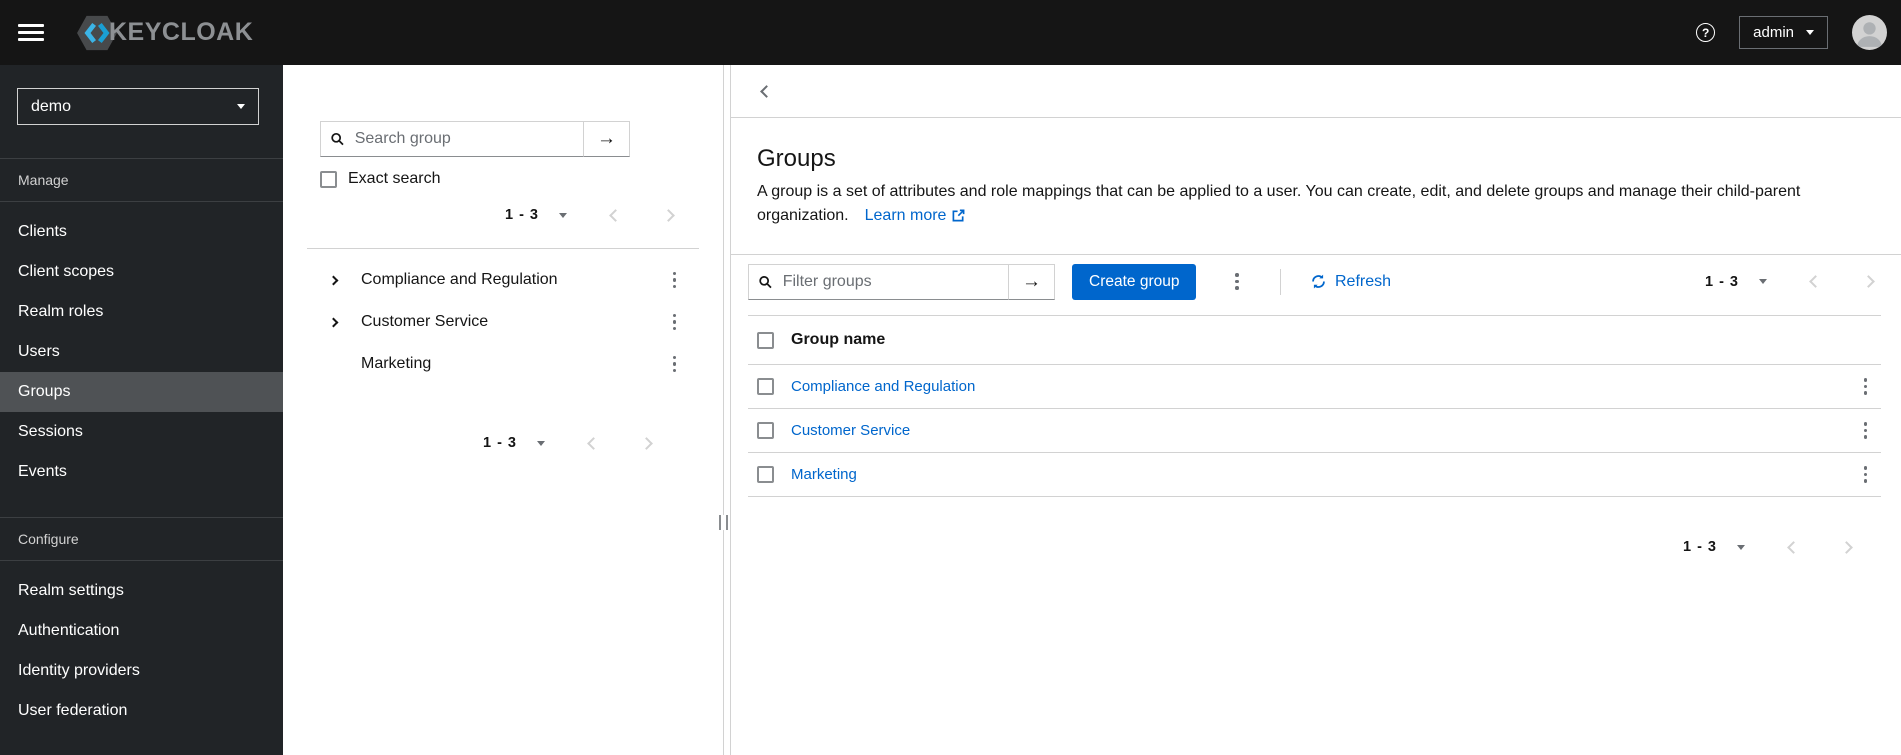 Image resolution: width=1901 pixels, height=755 pixels. I want to click on nav-section-title-manage: Manage, so click(141, 180).